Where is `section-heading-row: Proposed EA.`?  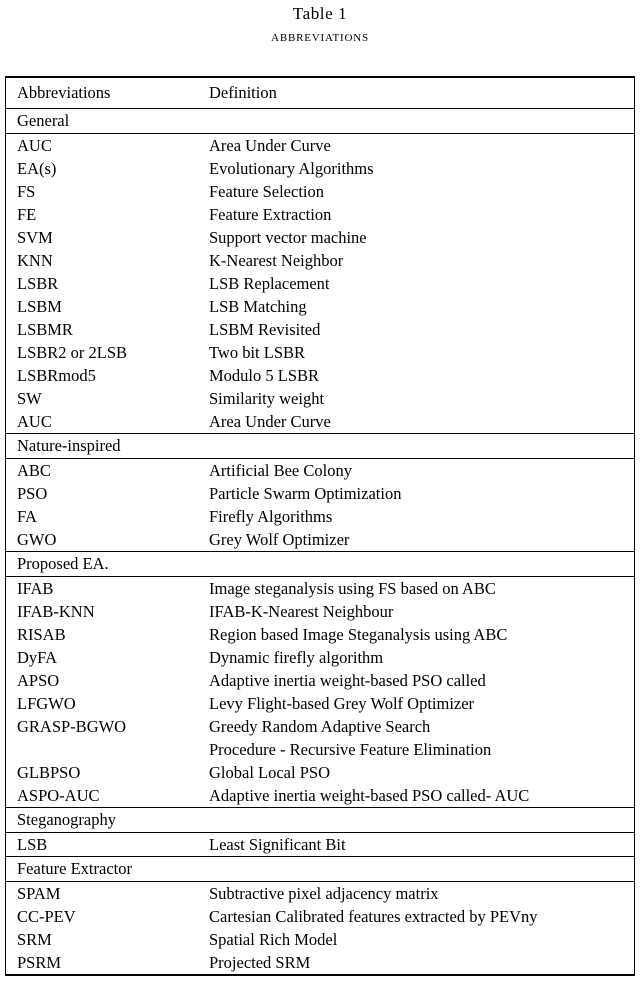
section-heading-row: Proposed EA. is located at coordinates (320, 564).